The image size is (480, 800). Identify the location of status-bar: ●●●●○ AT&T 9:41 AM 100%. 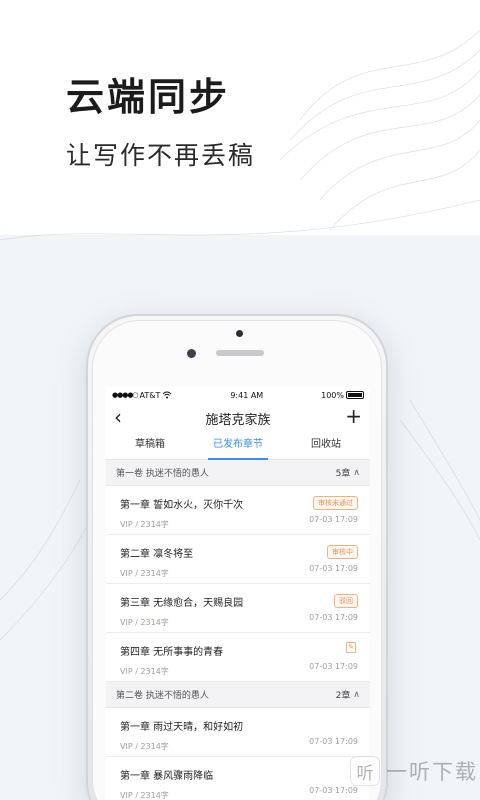
(238, 395).